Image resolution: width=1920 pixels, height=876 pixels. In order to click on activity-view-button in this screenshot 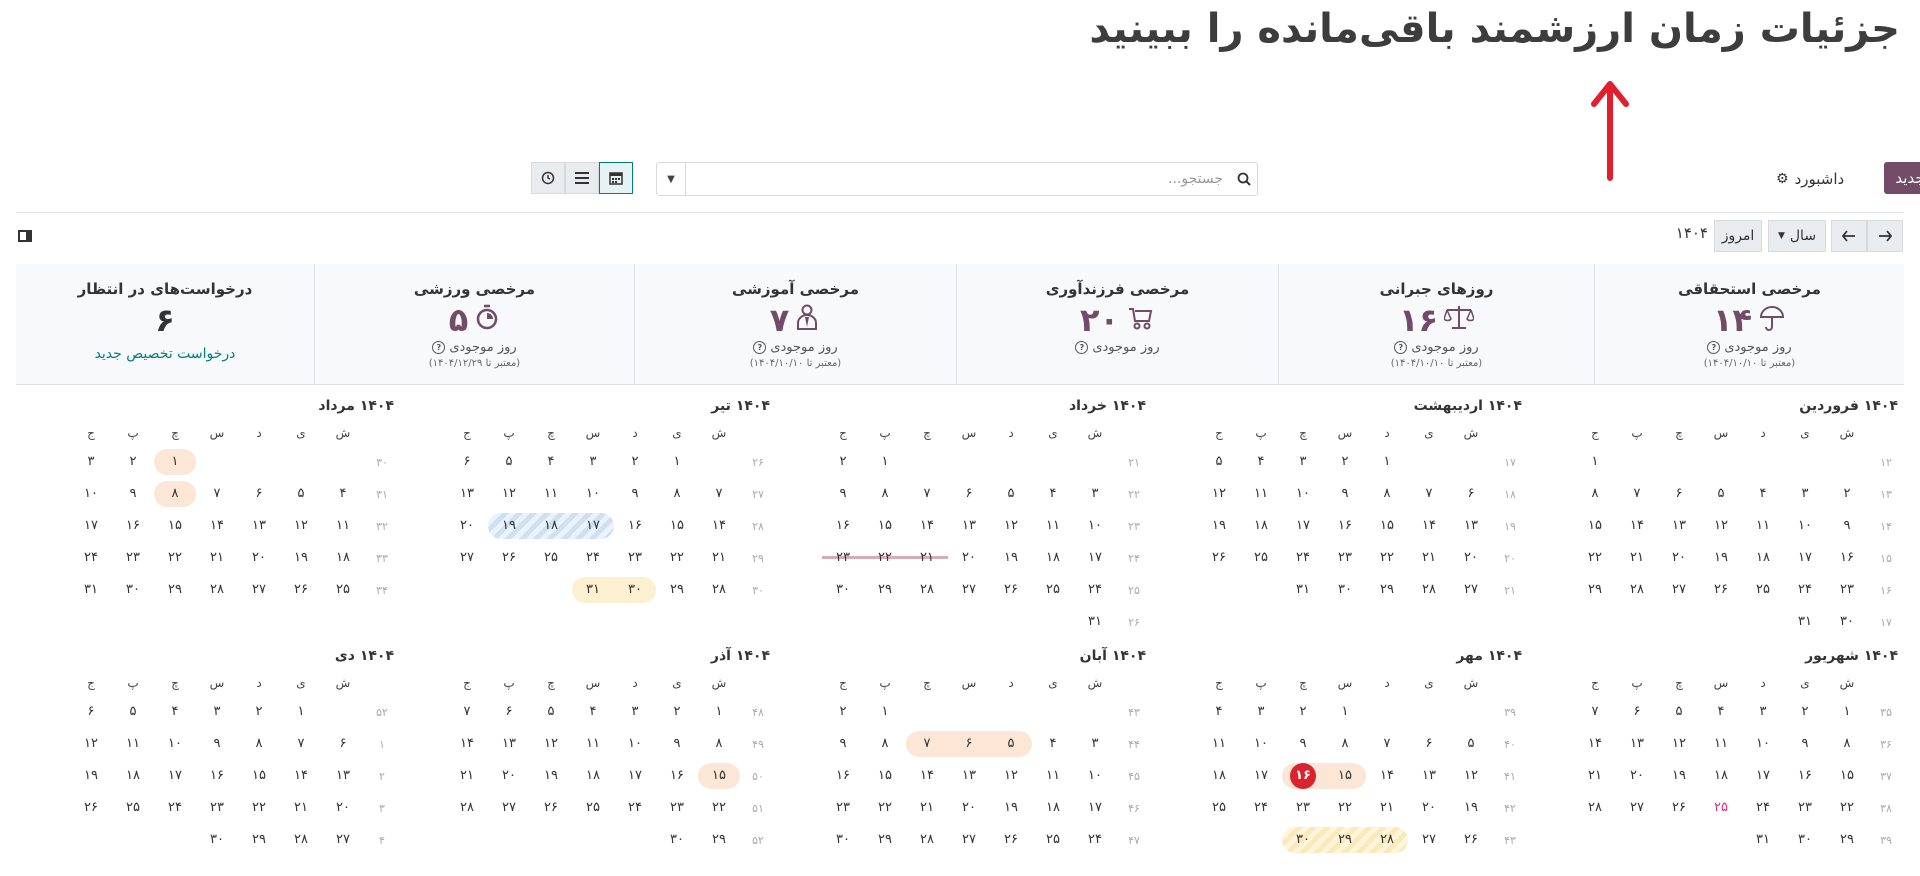, I will do `click(548, 178)`.